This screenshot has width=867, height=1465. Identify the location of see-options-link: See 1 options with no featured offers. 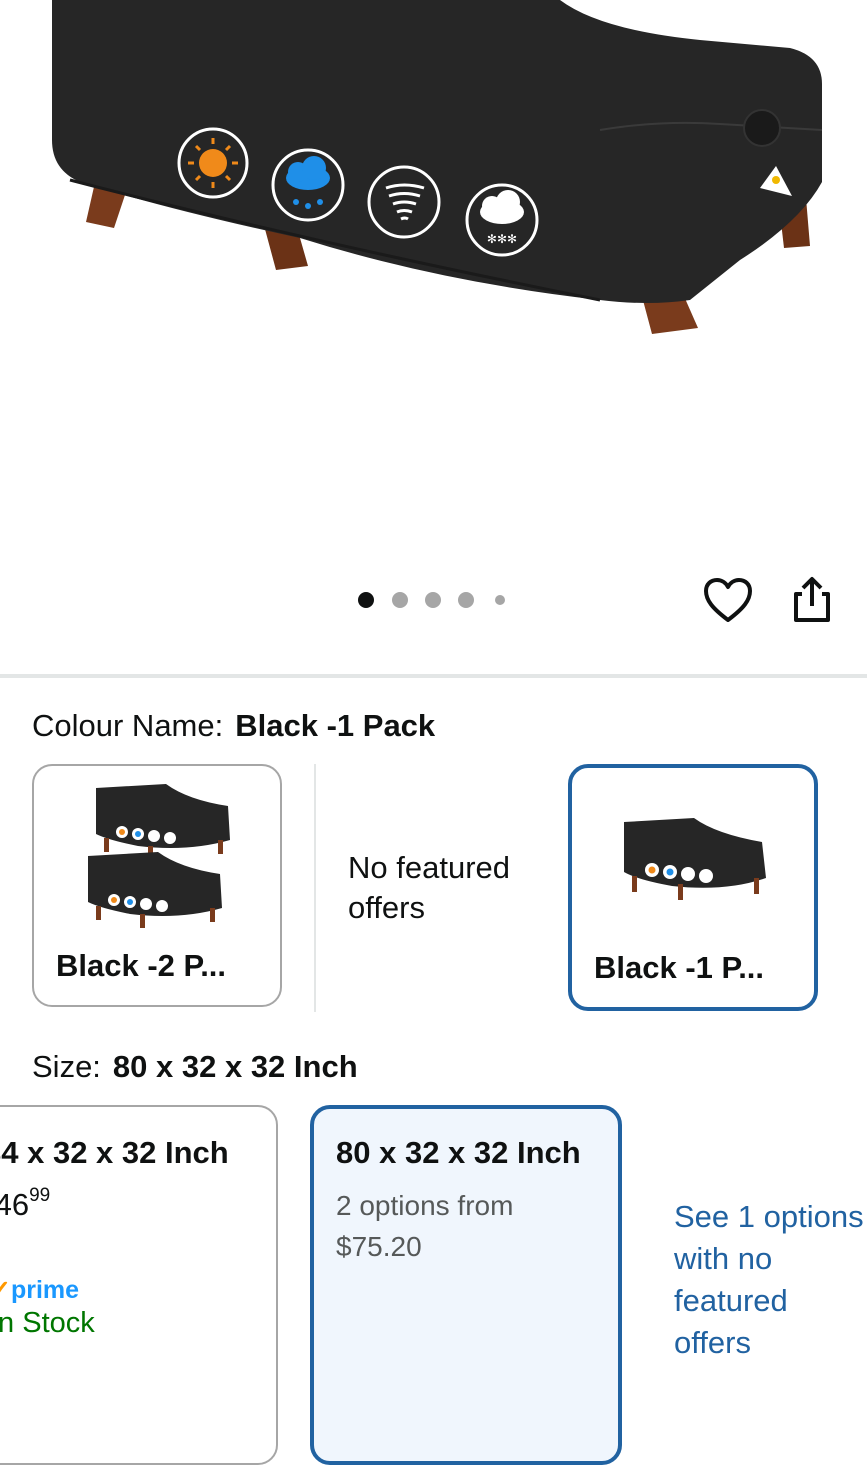
(769, 1280).